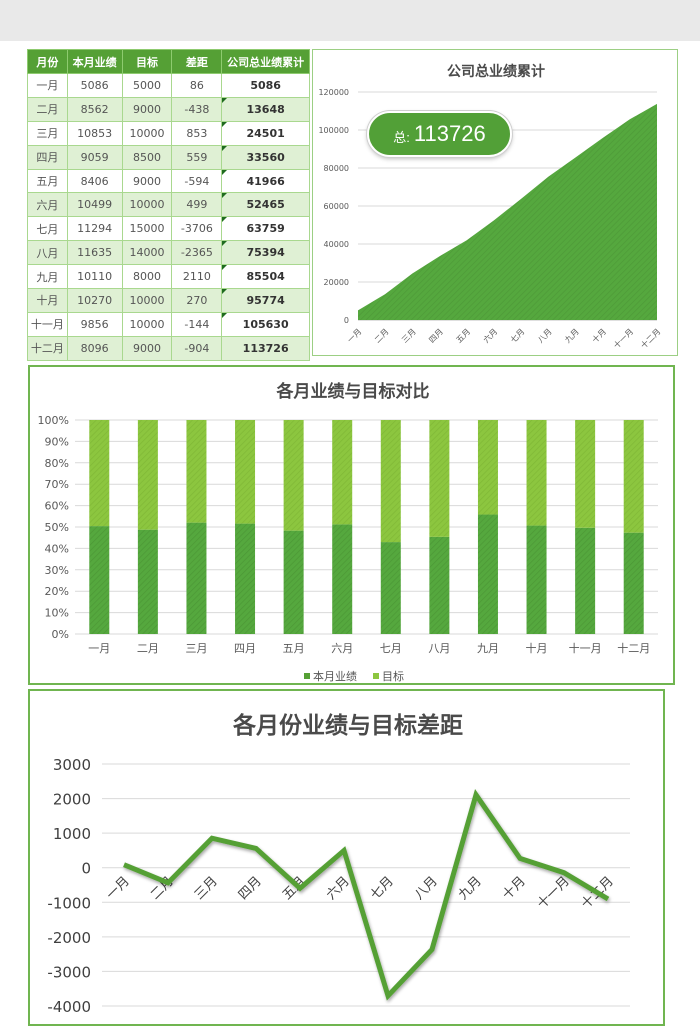 The width and height of the screenshot is (700, 1030). Describe the element at coordinates (47, 109) in the screenshot. I see `cell-month: 二月` at that location.